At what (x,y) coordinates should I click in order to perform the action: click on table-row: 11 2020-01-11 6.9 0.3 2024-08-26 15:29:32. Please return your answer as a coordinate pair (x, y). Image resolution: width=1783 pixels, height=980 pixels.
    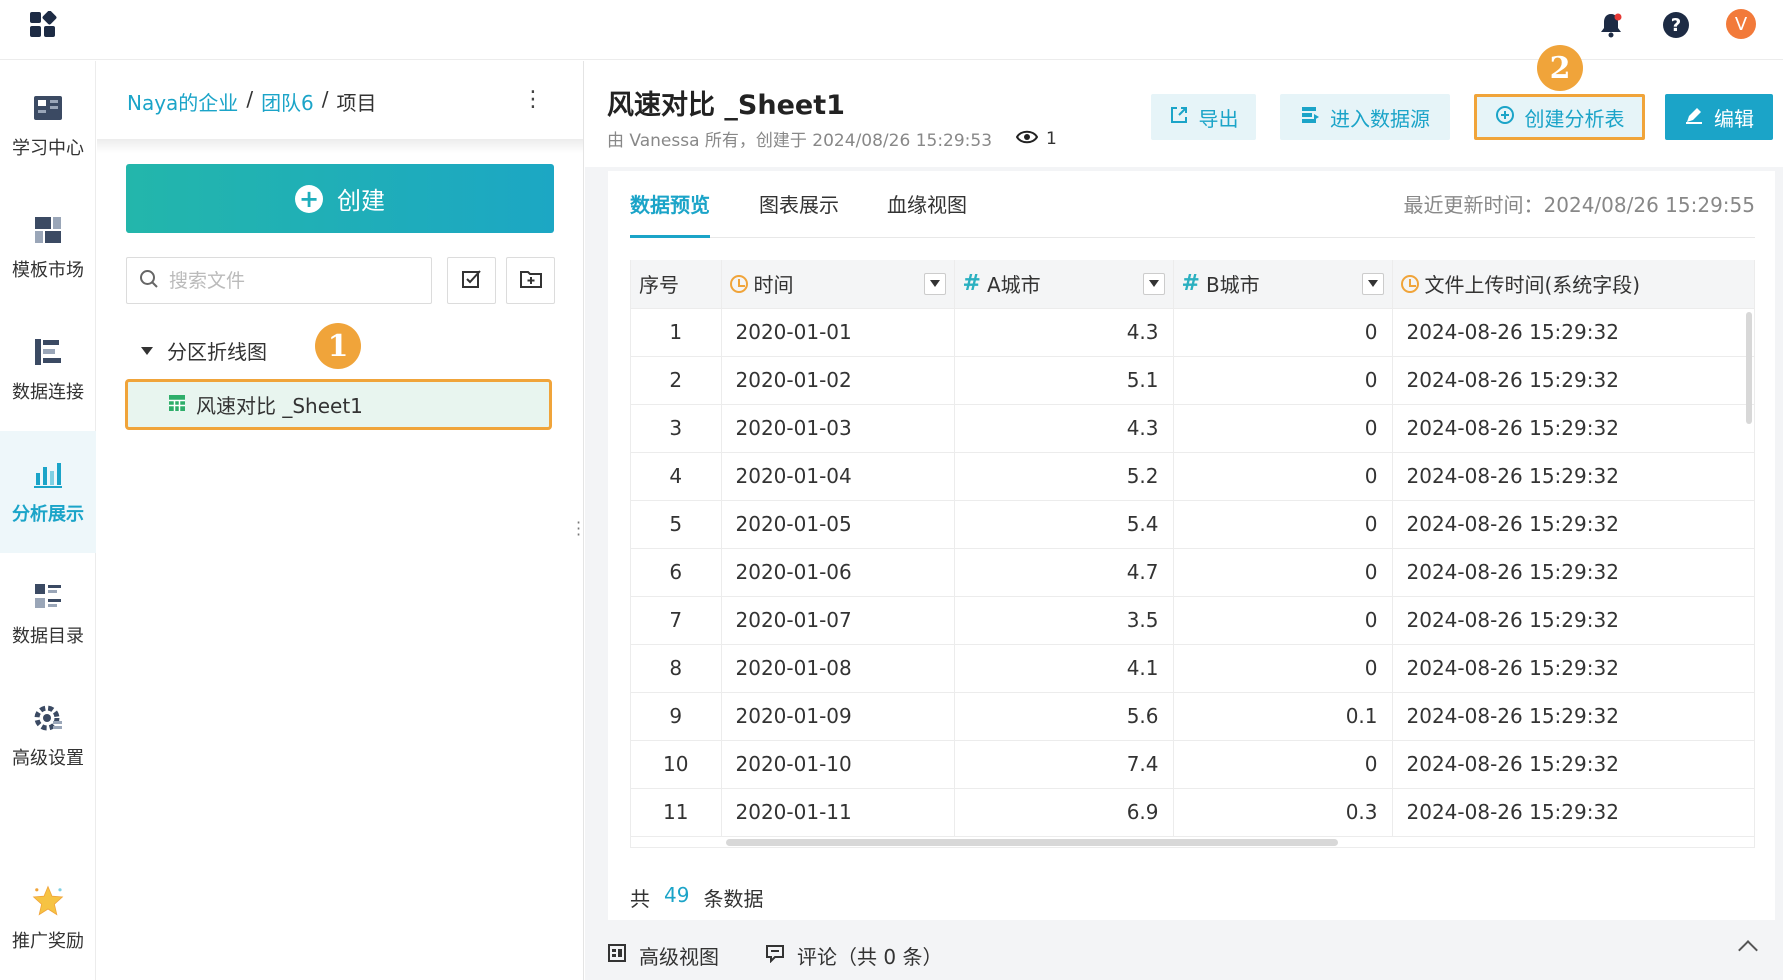
    Looking at the image, I should click on (1192, 812).